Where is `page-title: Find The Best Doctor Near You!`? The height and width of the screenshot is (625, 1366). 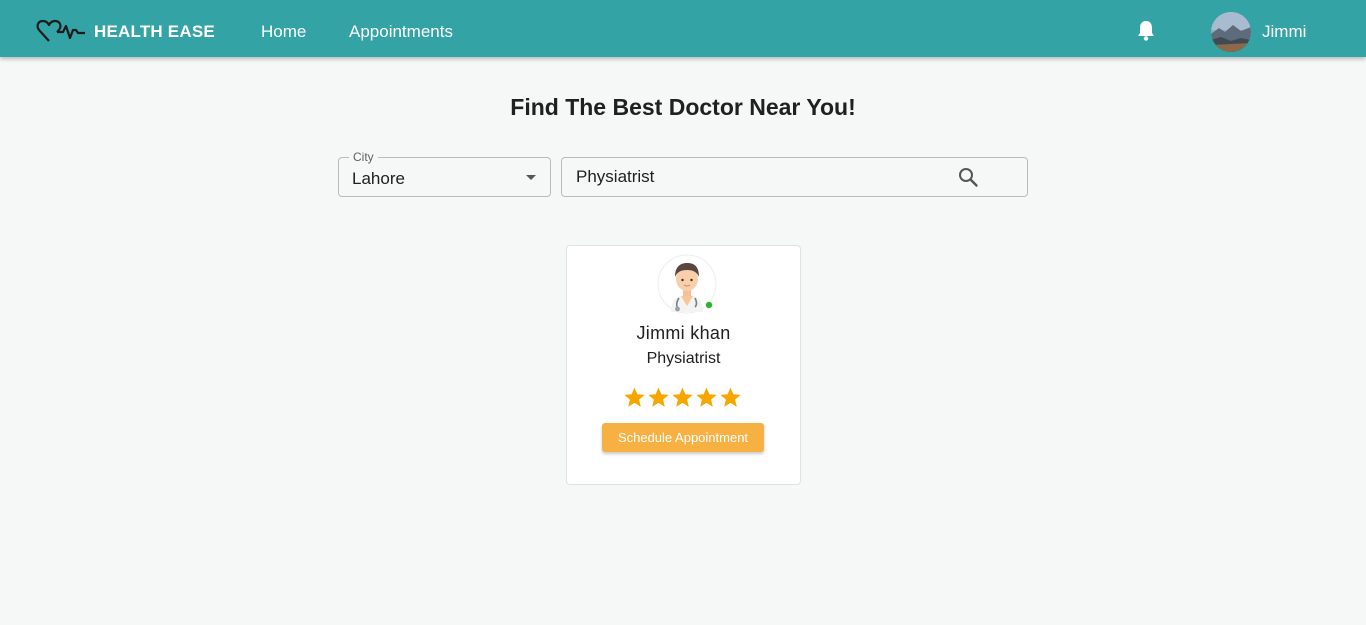 page-title: Find The Best Doctor Near You! is located at coordinates (683, 107).